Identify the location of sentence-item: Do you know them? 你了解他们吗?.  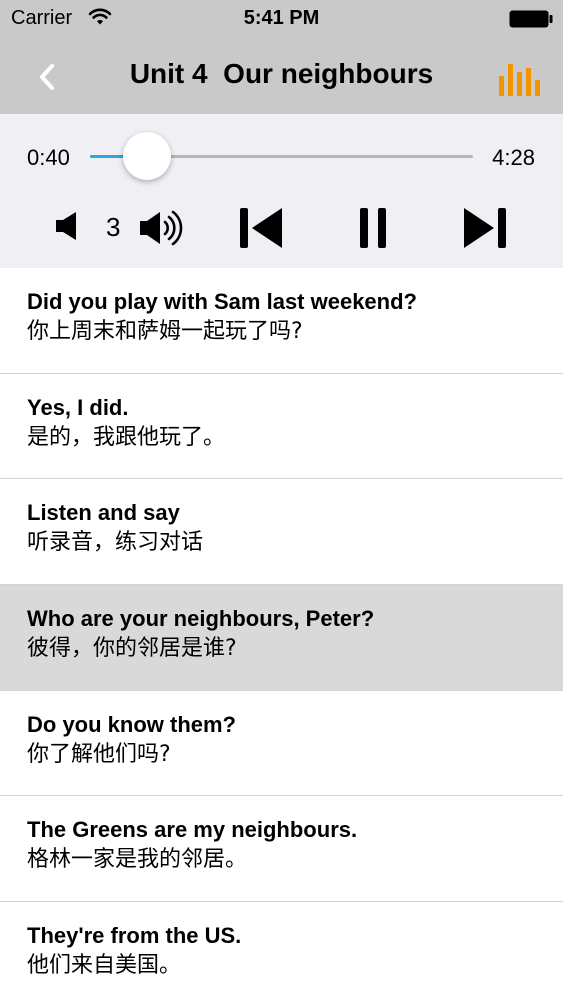
(281, 743).